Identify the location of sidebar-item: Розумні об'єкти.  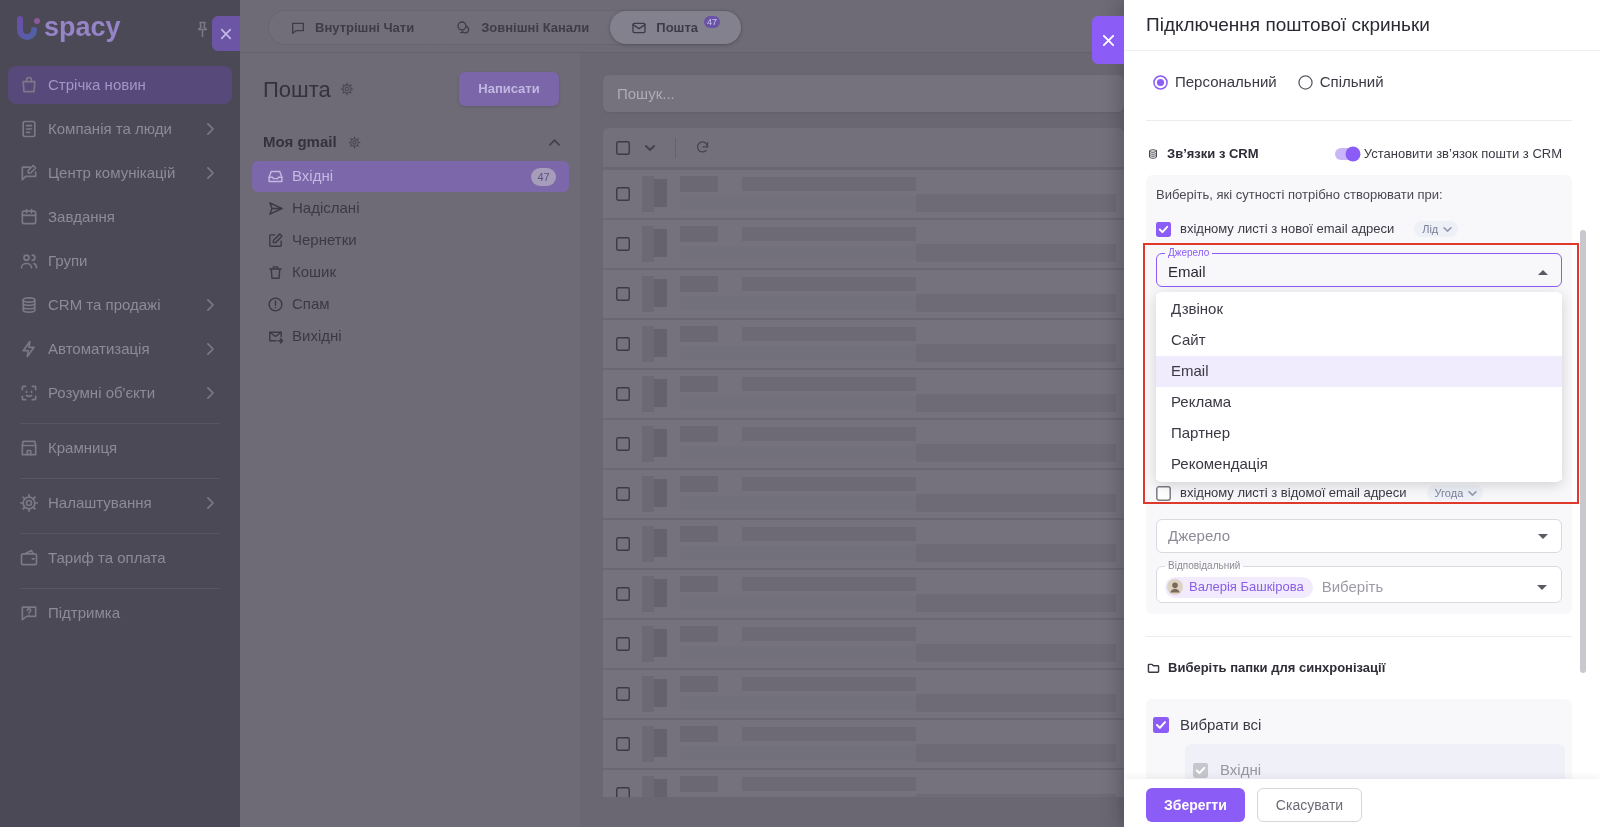
(120, 393).